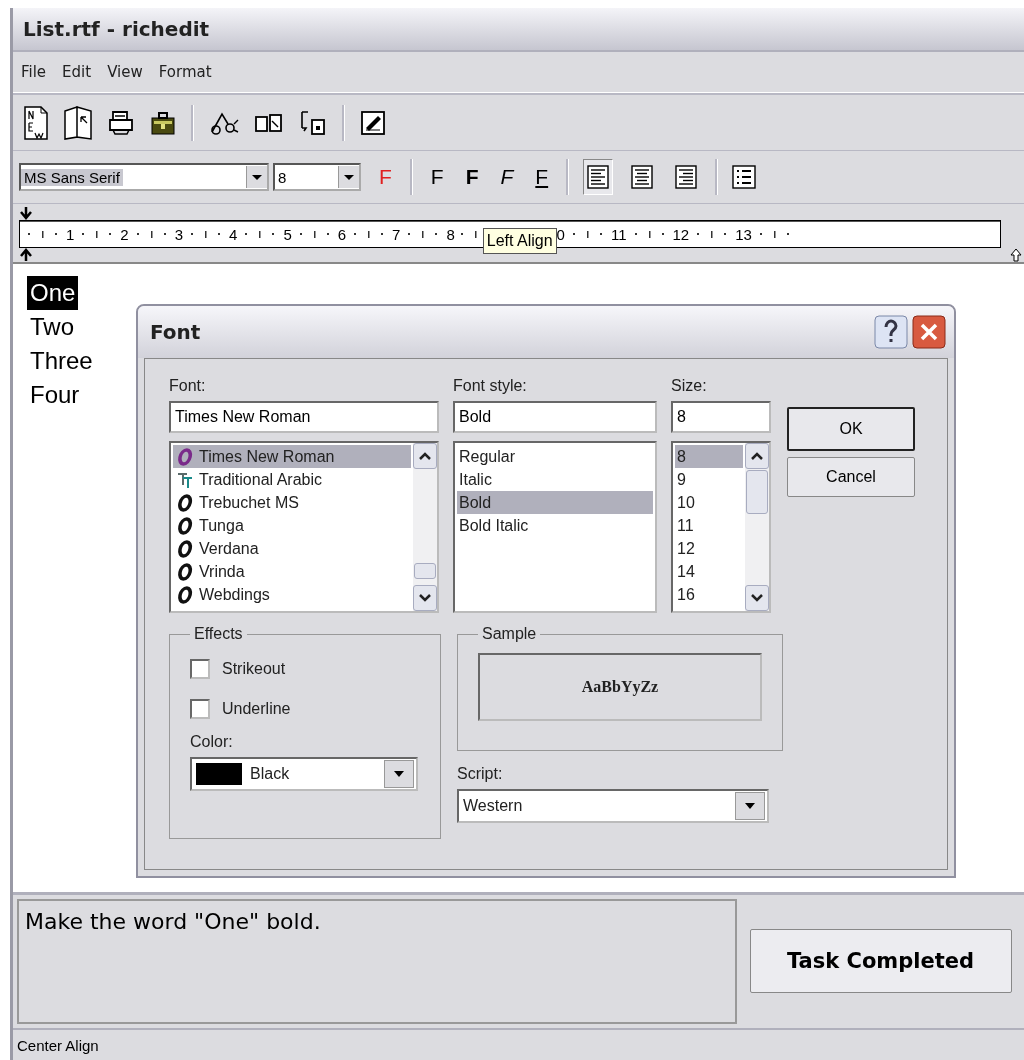  Describe the element at coordinates (144, 177) in the screenshot. I see `font-name-combo: MS Sans Serif` at that location.